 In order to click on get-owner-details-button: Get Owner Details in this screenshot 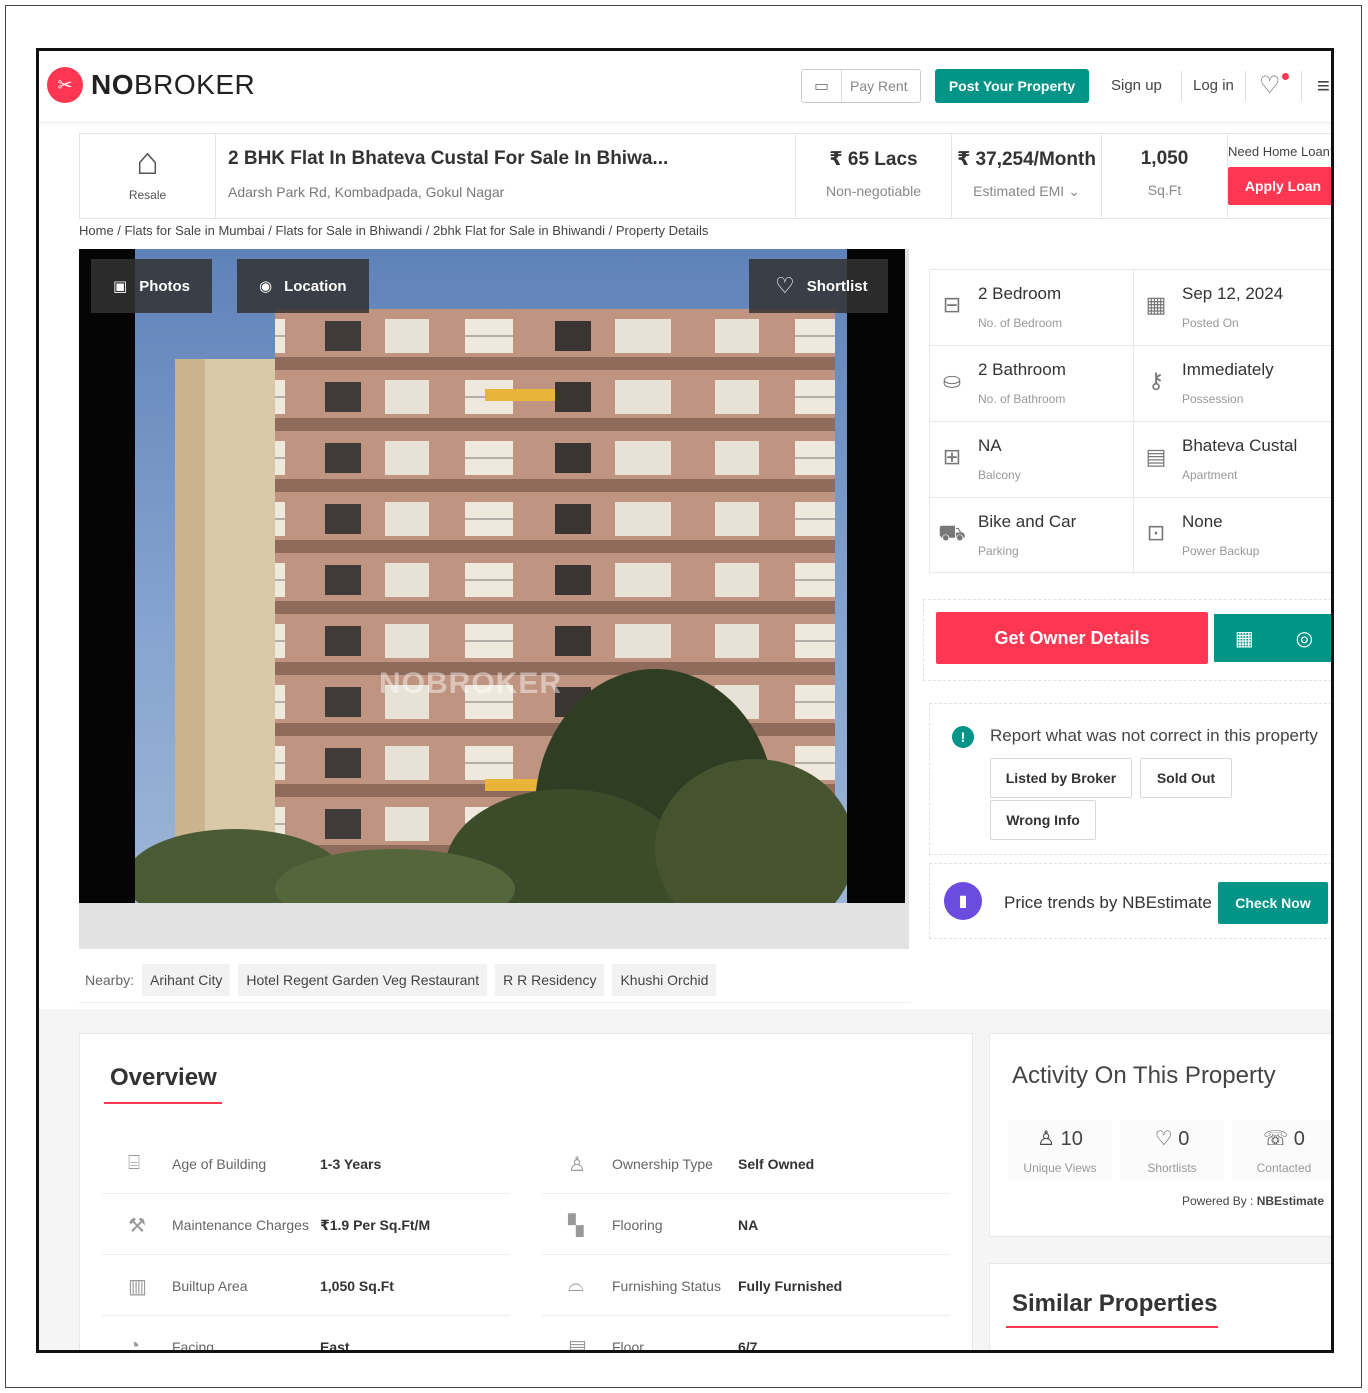, I will do `click(1072, 638)`.